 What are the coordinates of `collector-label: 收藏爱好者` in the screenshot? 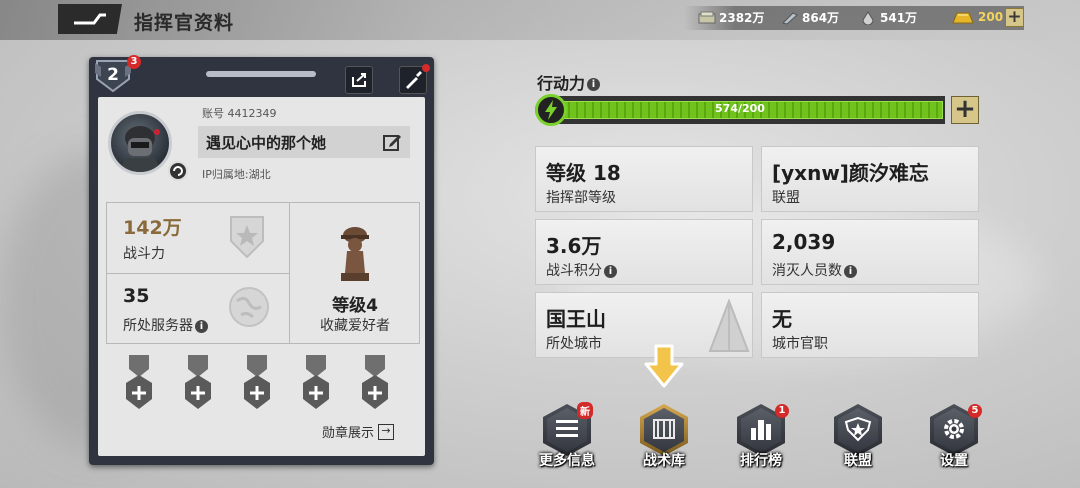 It's located at (355, 326).